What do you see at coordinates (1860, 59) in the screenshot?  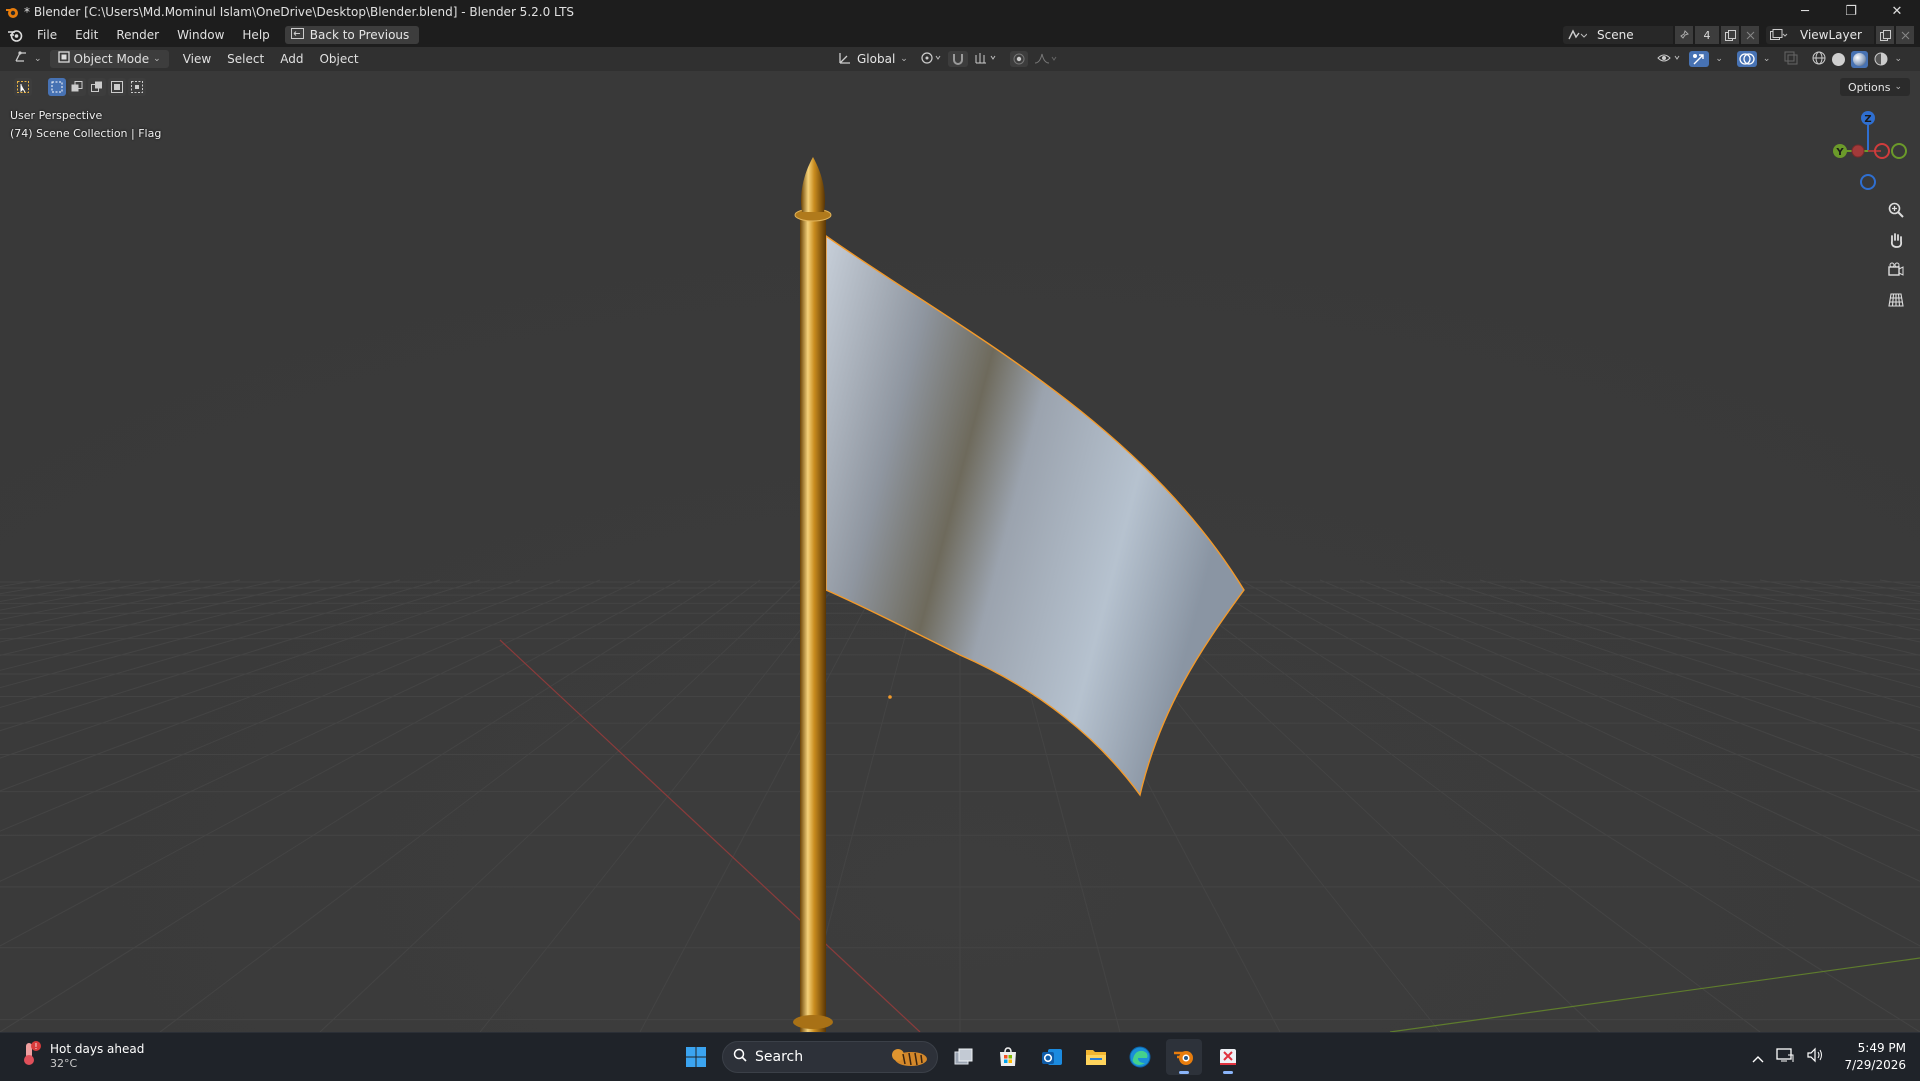 I see `material-preview-shading-icon` at bounding box center [1860, 59].